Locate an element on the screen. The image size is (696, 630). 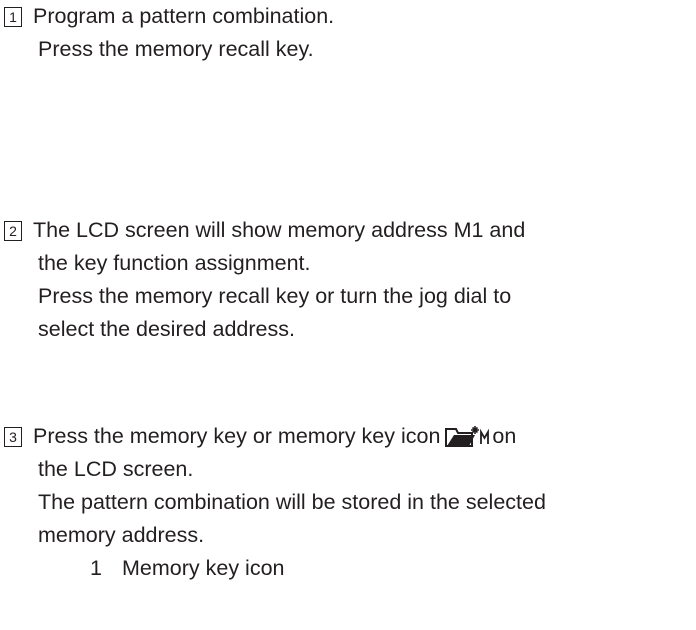
memory-key-icon is located at coordinates (467, 436).